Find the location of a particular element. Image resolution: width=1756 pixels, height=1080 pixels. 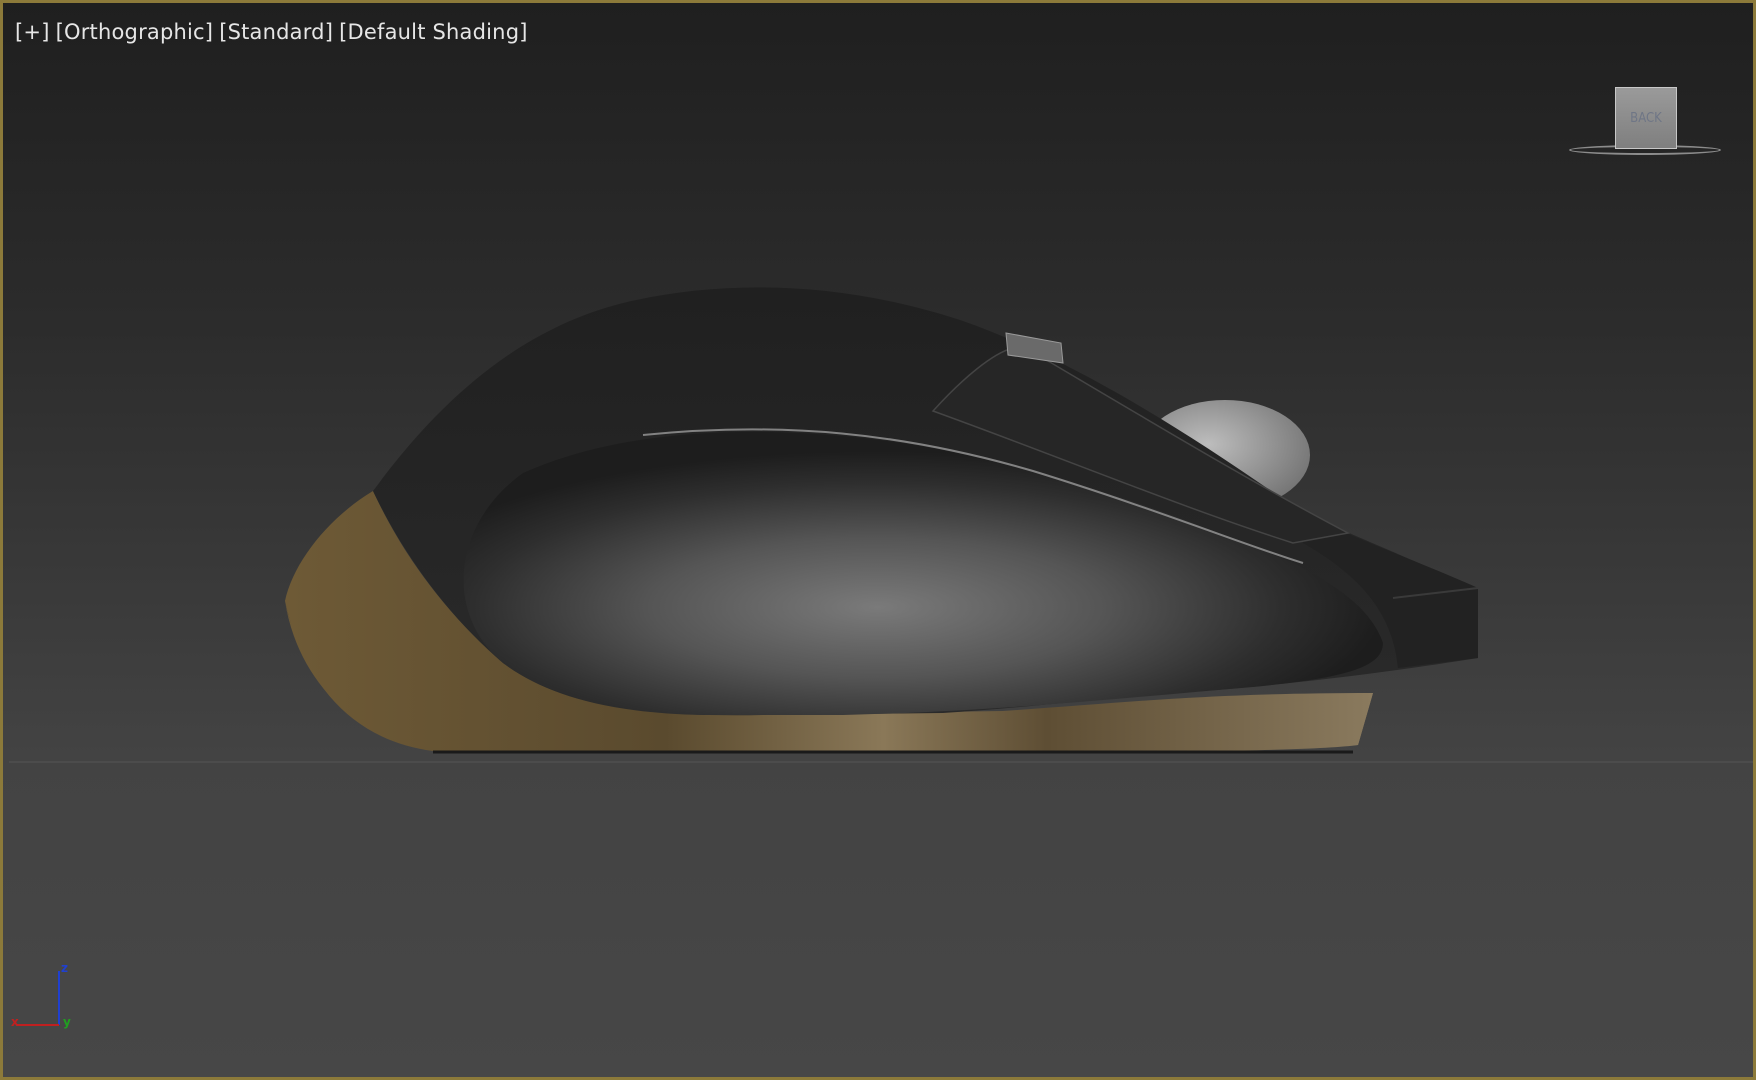

axis-x-label: x is located at coordinates (15, 1022).